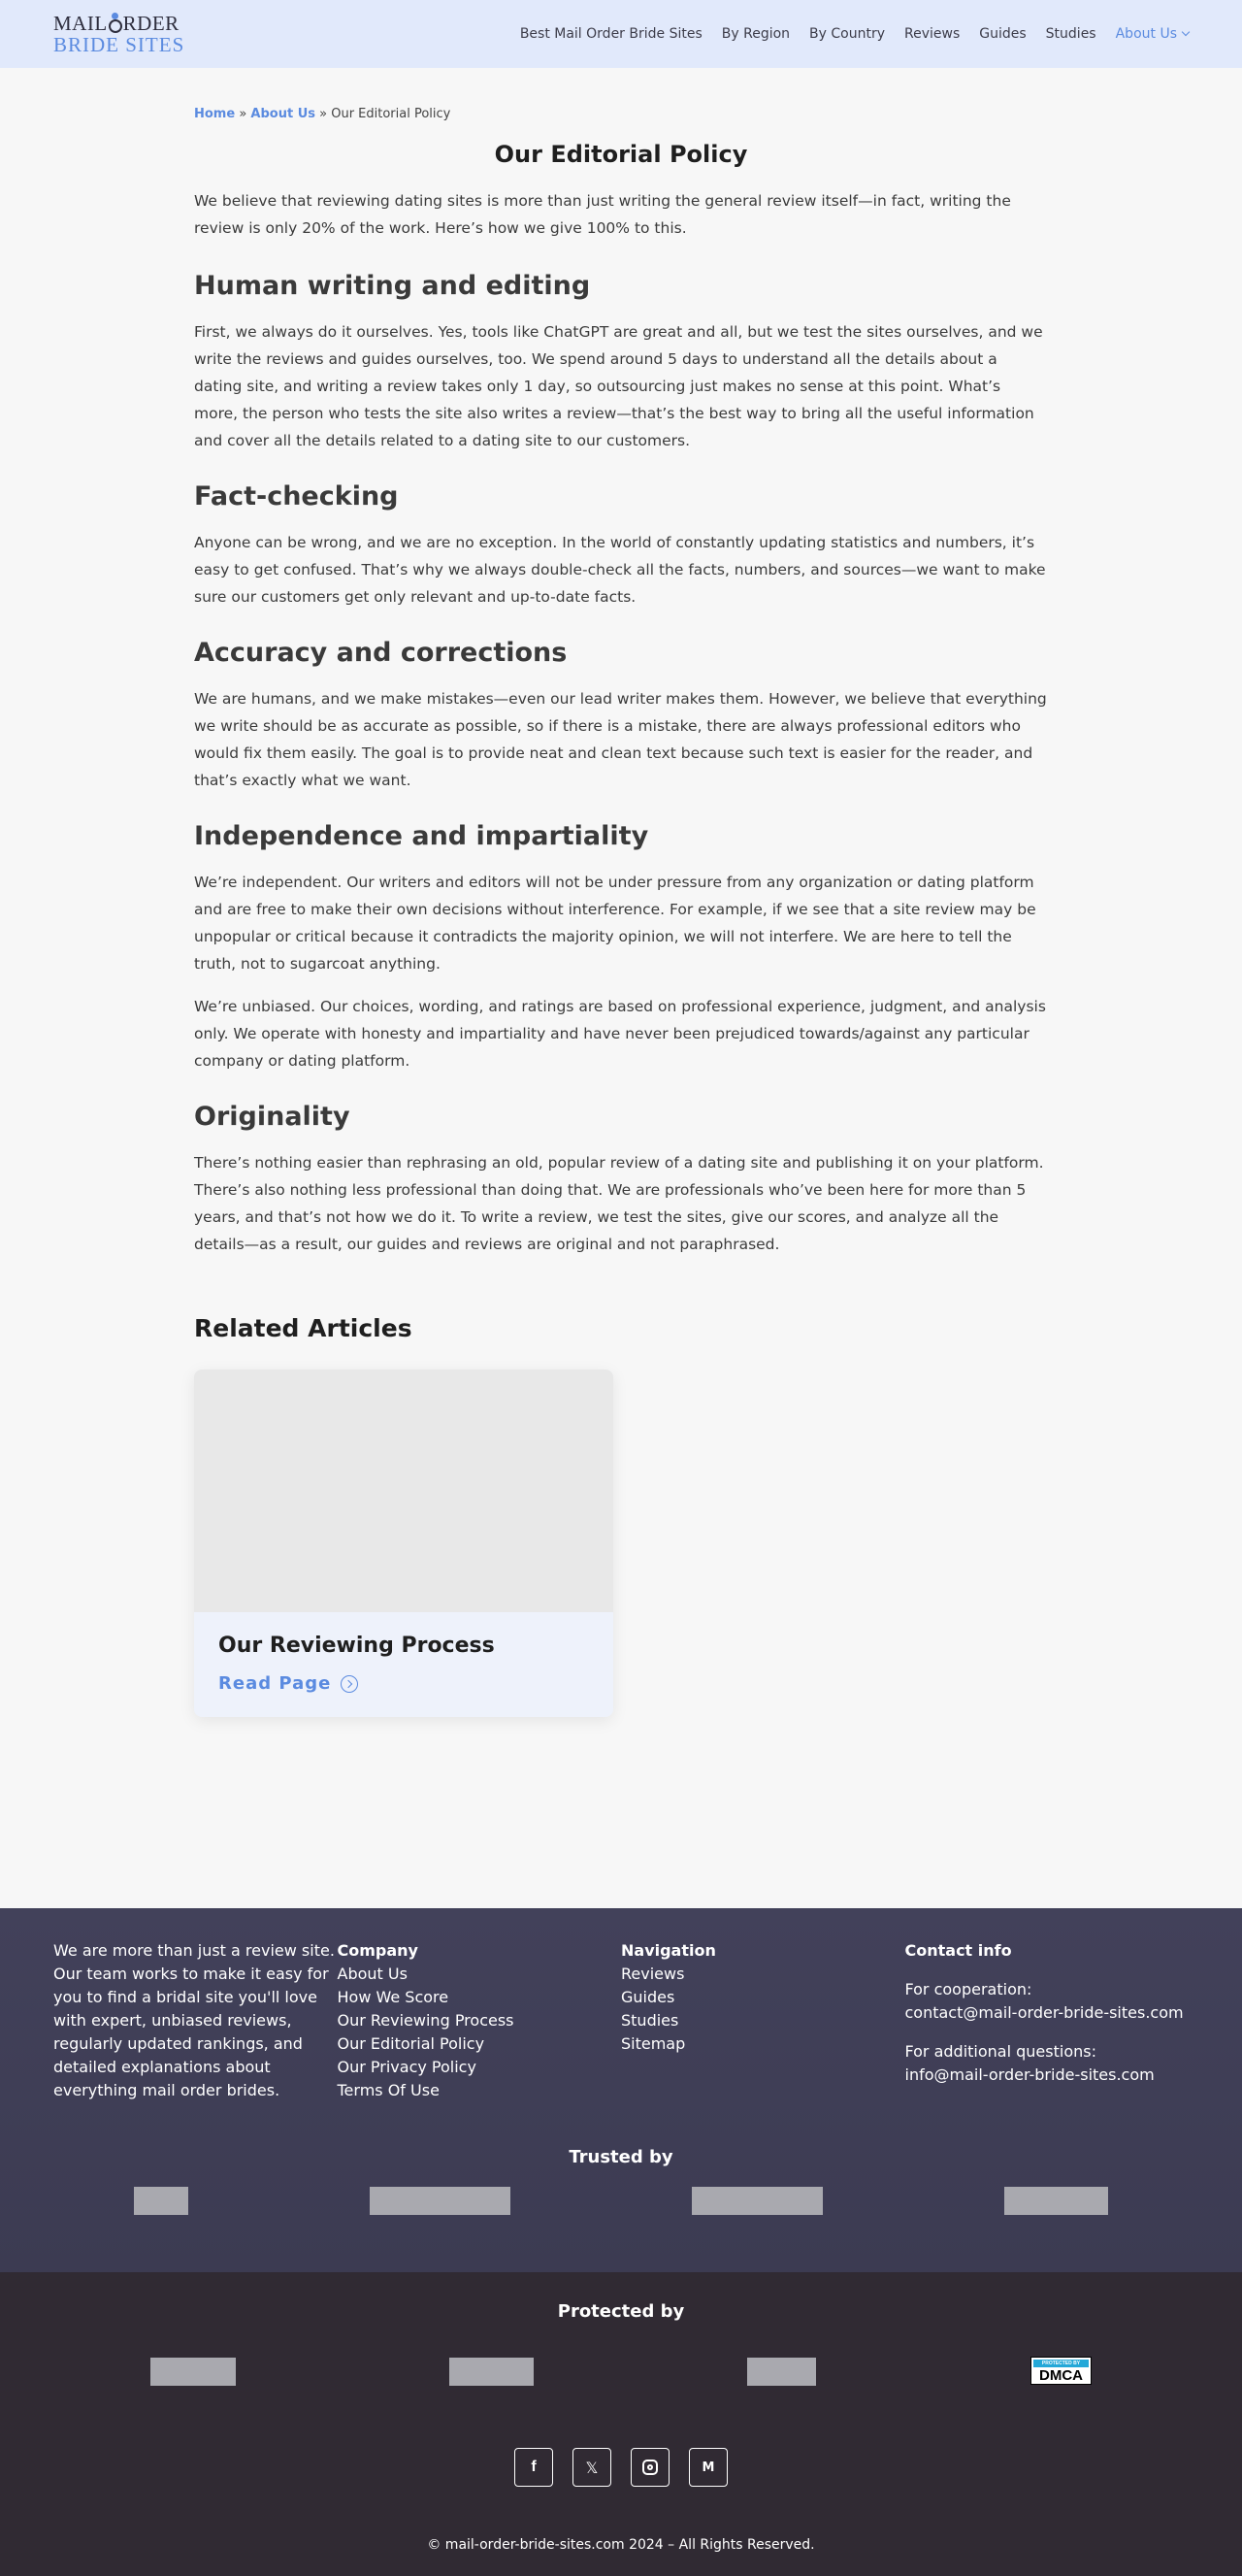  I want to click on circle-arrow-right-icon, so click(350, 1683).